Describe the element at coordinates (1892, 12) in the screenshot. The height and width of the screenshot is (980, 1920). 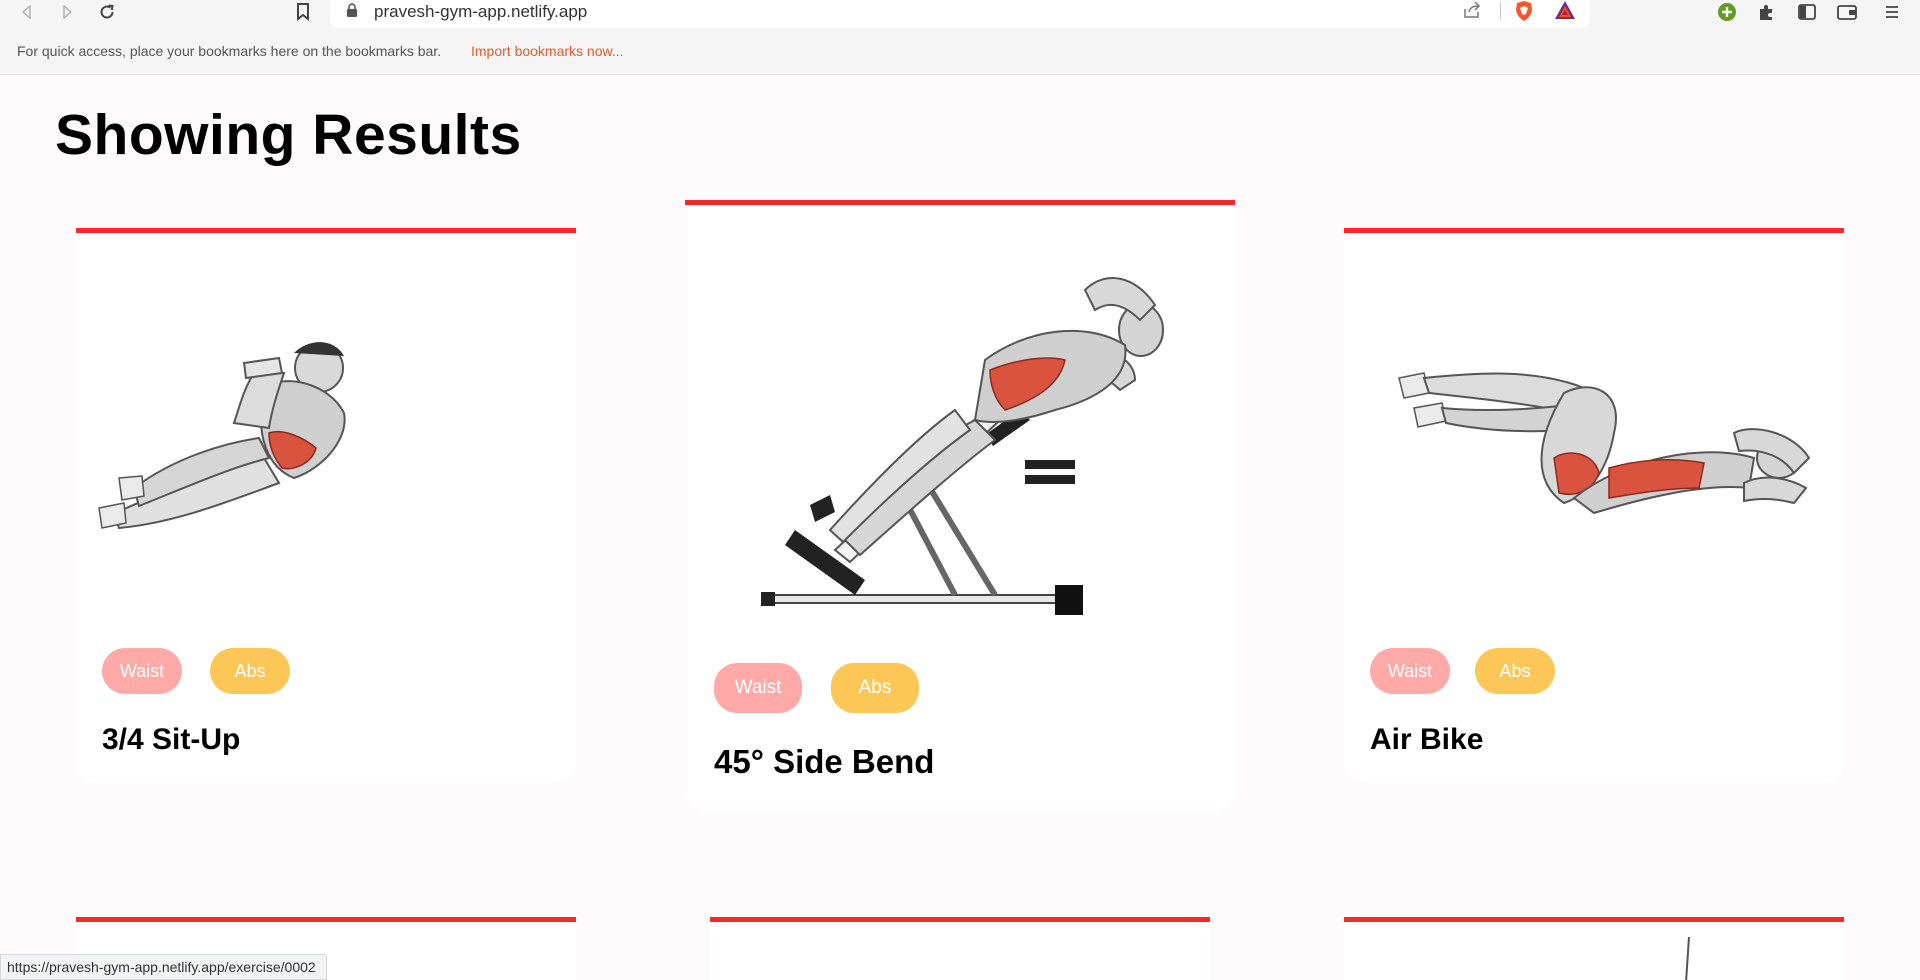
I see `menu-icon` at that location.